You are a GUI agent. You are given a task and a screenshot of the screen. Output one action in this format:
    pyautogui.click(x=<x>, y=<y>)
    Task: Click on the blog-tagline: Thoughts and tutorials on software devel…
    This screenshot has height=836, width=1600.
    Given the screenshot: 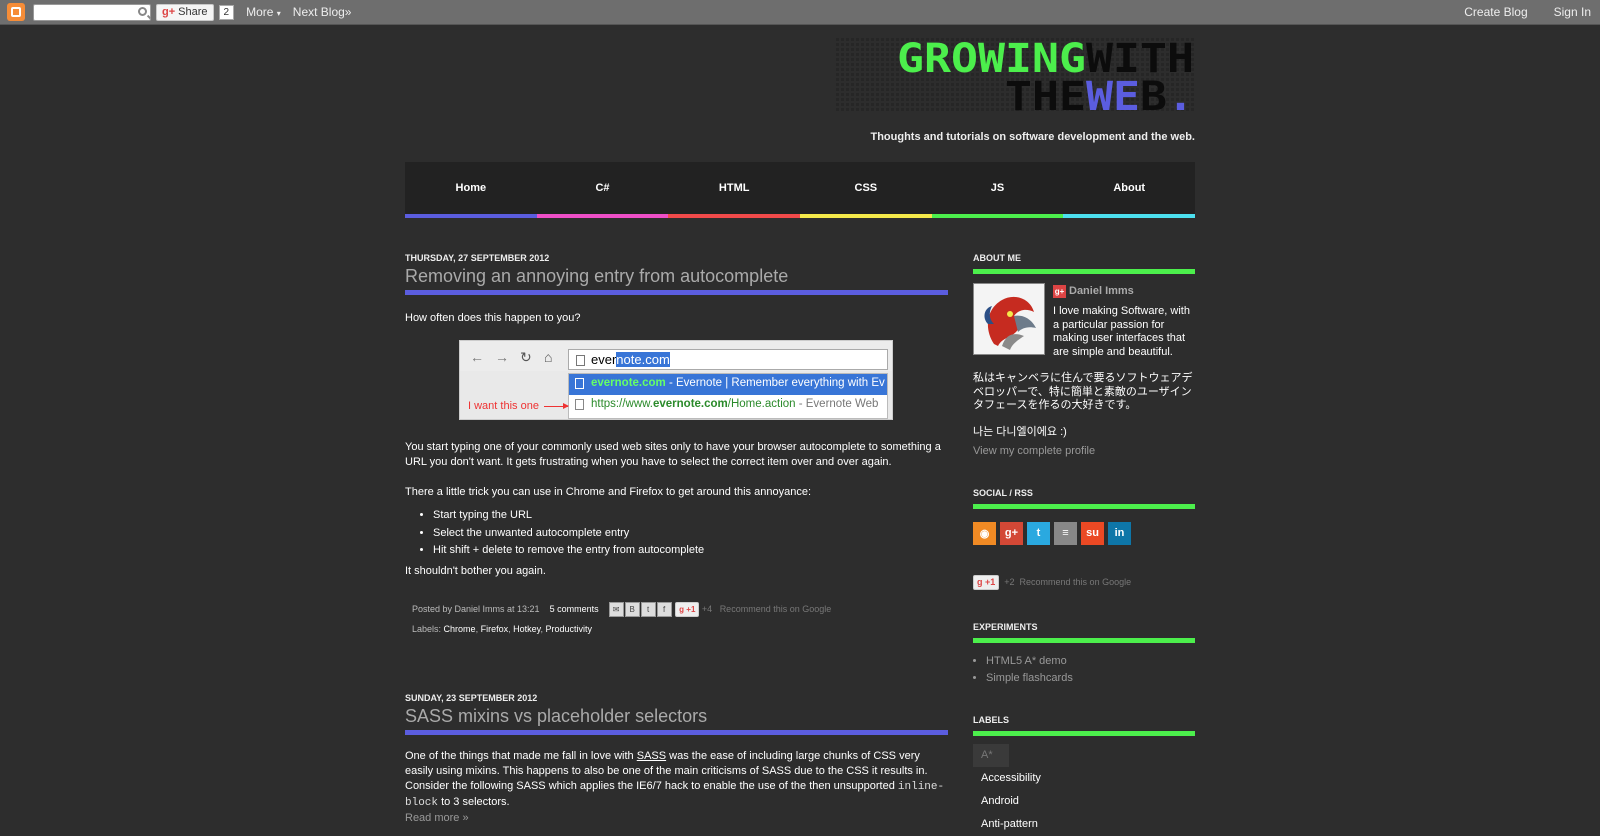 What is the action you would take?
    pyautogui.click(x=1032, y=137)
    